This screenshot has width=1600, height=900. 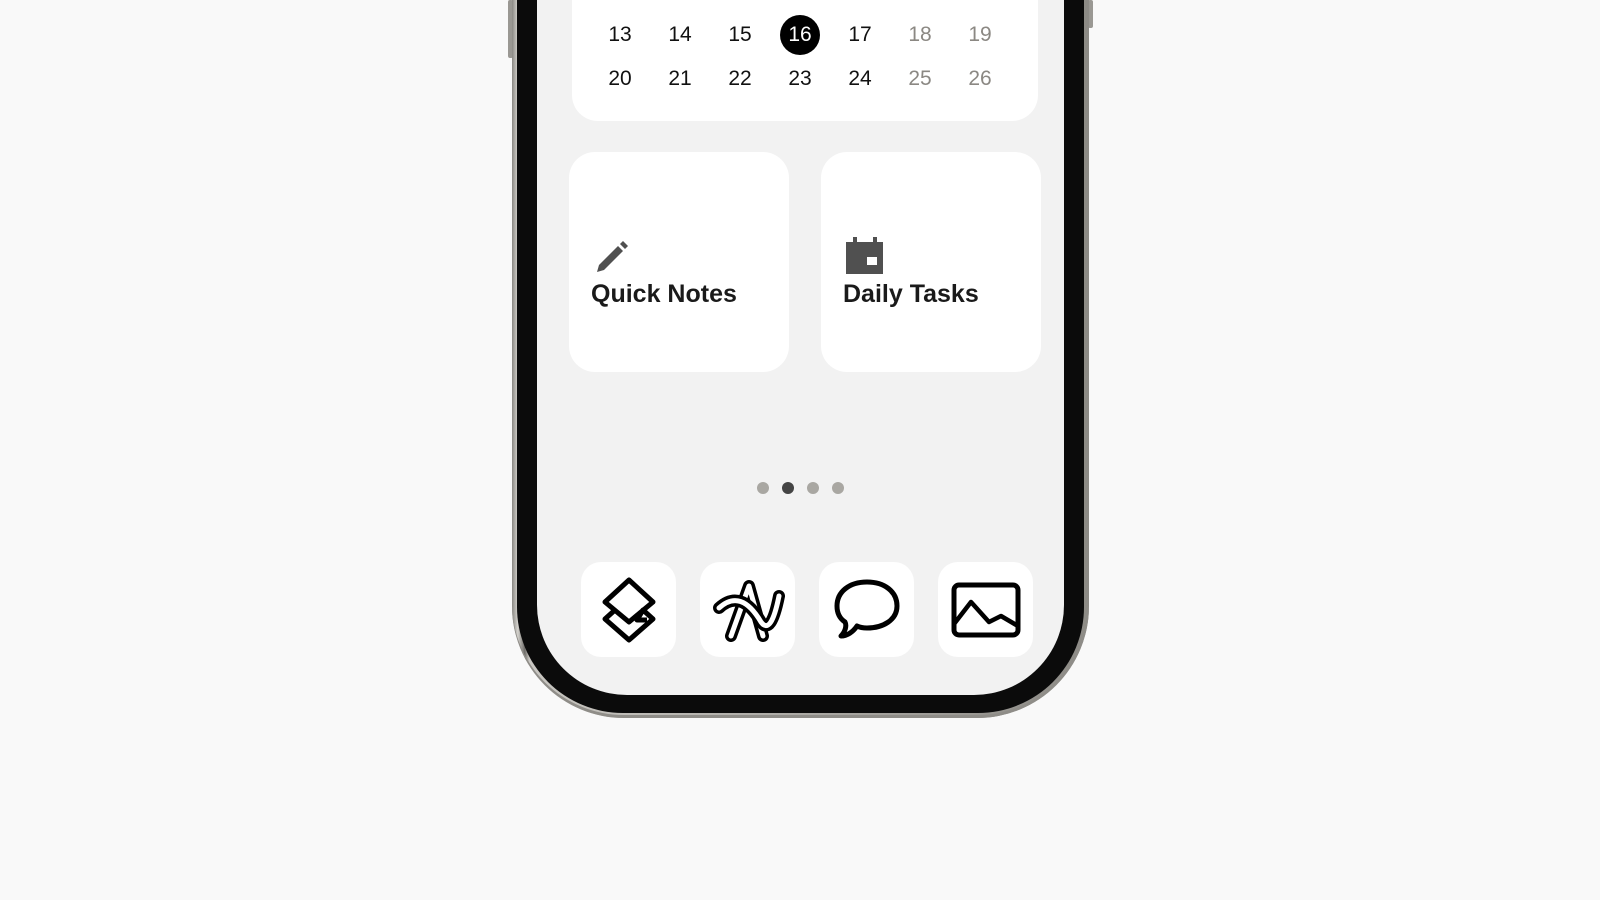 I want to click on day-number: 14, so click(x=680, y=34).